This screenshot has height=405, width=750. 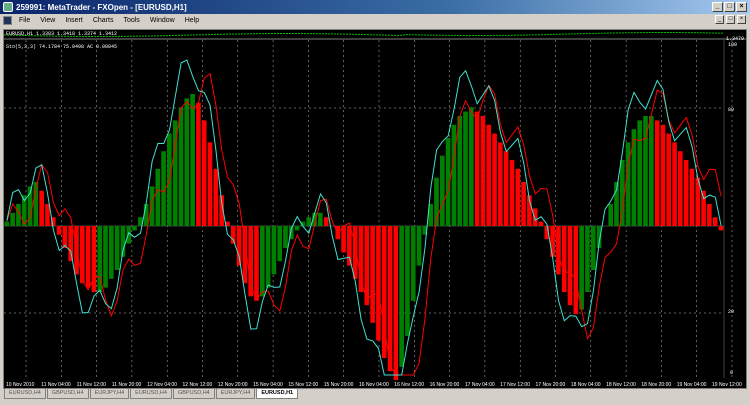 I want to click on time-axis-label: 12 Nov 04:00, so click(x=162, y=385).